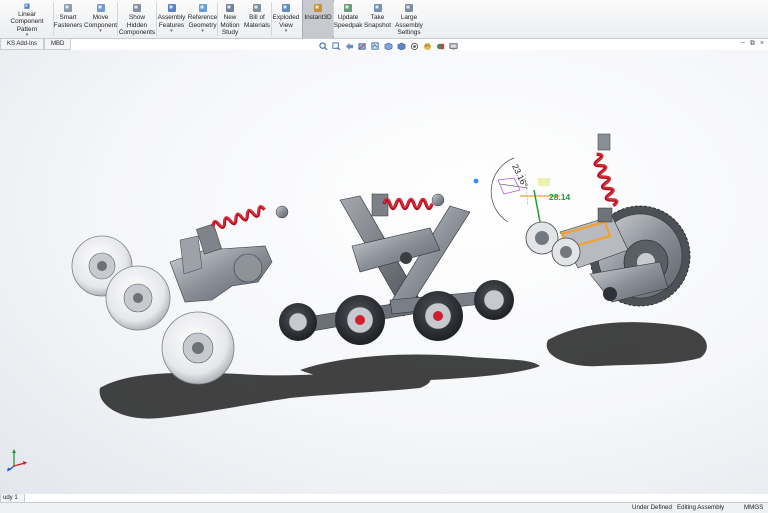 This screenshot has width=768, height=513. I want to click on linear-pattern-button: Linear Component Pattern ▾, so click(27, 19).